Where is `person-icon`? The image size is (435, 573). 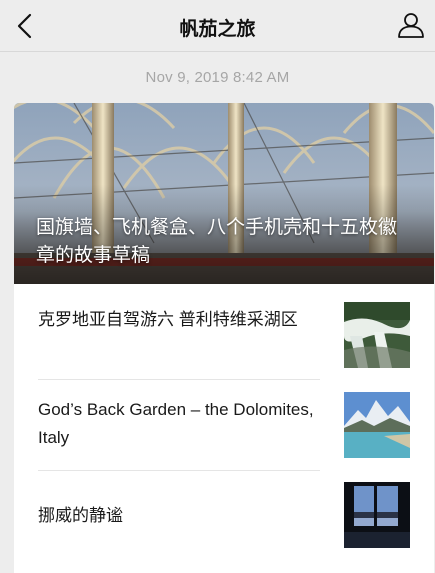
person-icon is located at coordinates (411, 25).